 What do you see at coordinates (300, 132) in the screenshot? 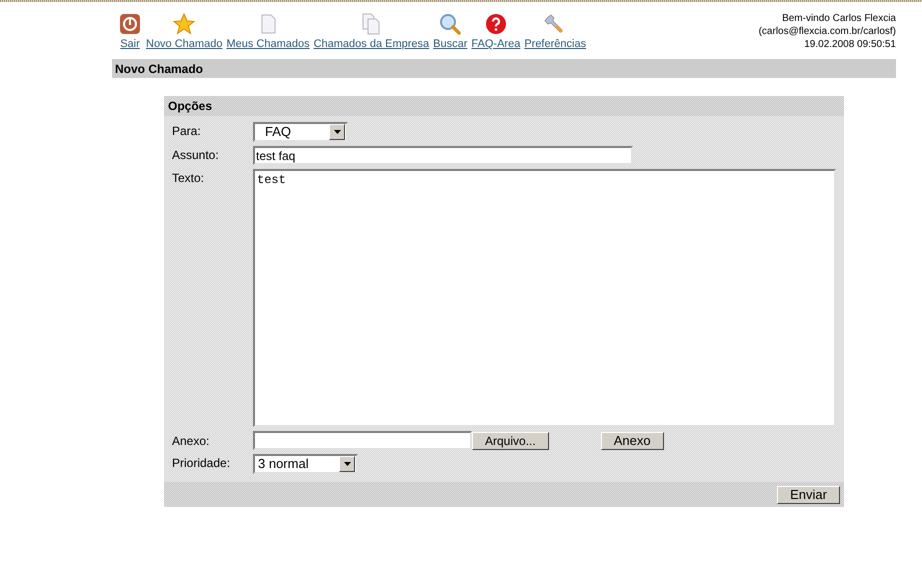
I see `para-select: FAQ` at bounding box center [300, 132].